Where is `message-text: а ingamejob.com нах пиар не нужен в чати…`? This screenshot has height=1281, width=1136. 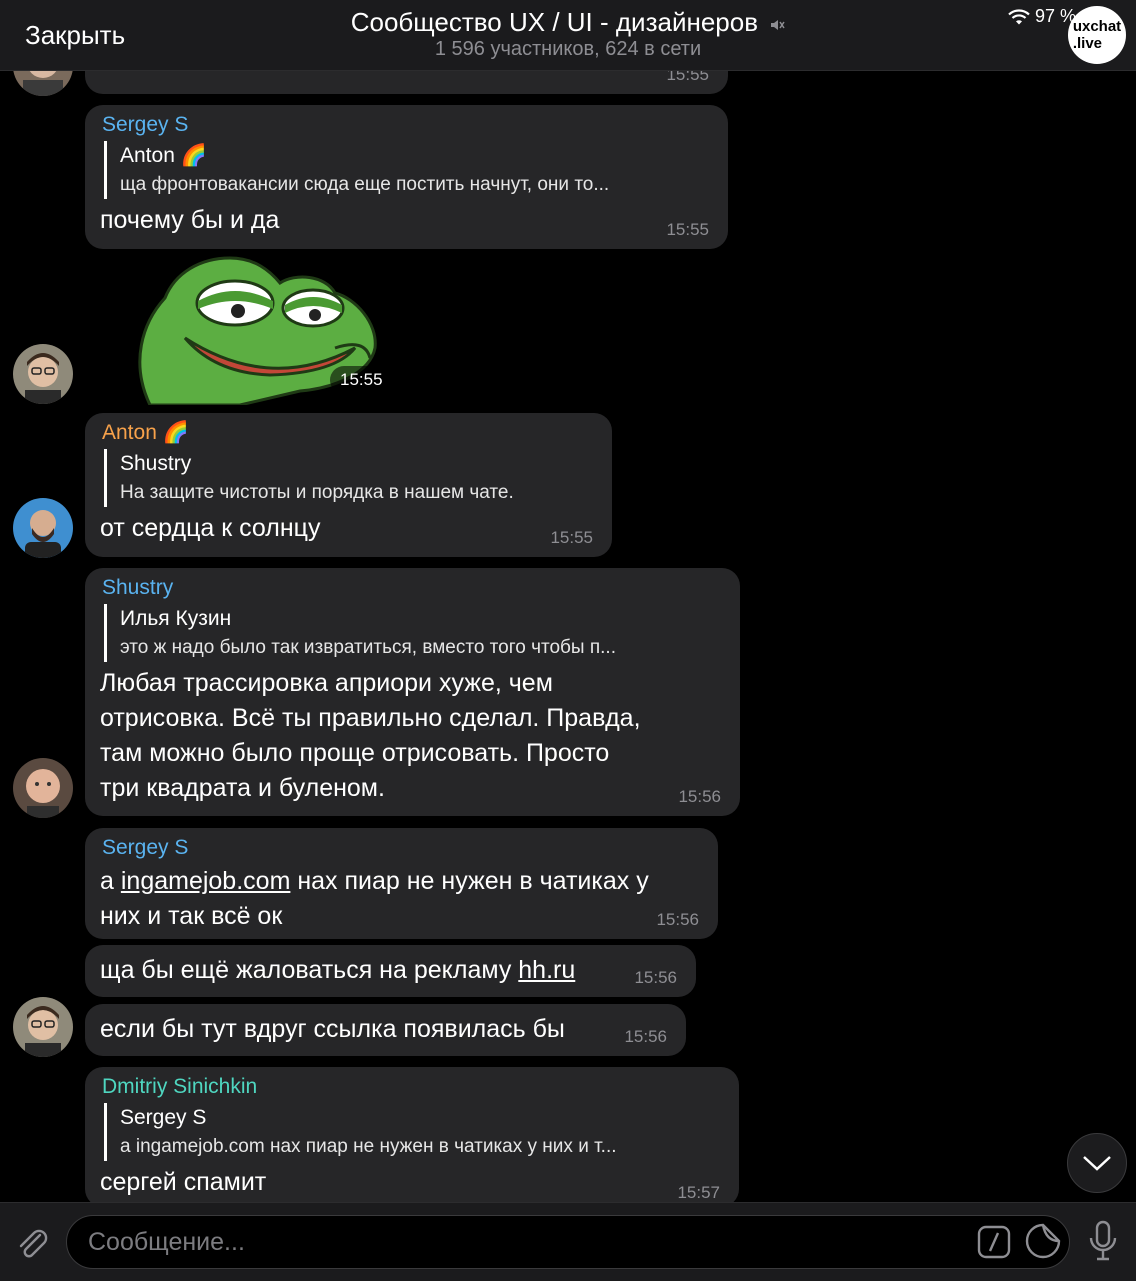
message-text: а ingamejob.com нах пиар не нужен в чати… is located at coordinates (374, 881).